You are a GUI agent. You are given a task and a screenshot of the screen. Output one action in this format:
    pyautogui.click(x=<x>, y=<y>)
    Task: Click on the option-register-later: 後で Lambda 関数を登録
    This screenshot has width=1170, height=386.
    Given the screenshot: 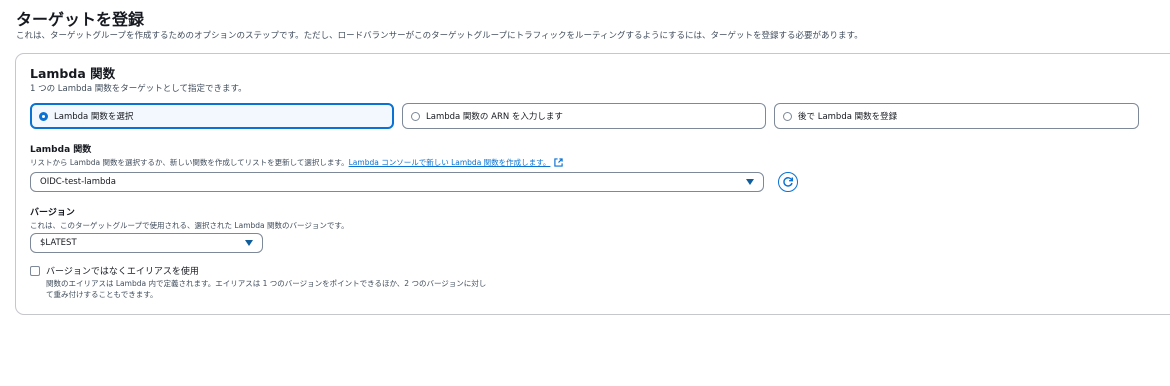 What is the action you would take?
    pyautogui.click(x=956, y=116)
    